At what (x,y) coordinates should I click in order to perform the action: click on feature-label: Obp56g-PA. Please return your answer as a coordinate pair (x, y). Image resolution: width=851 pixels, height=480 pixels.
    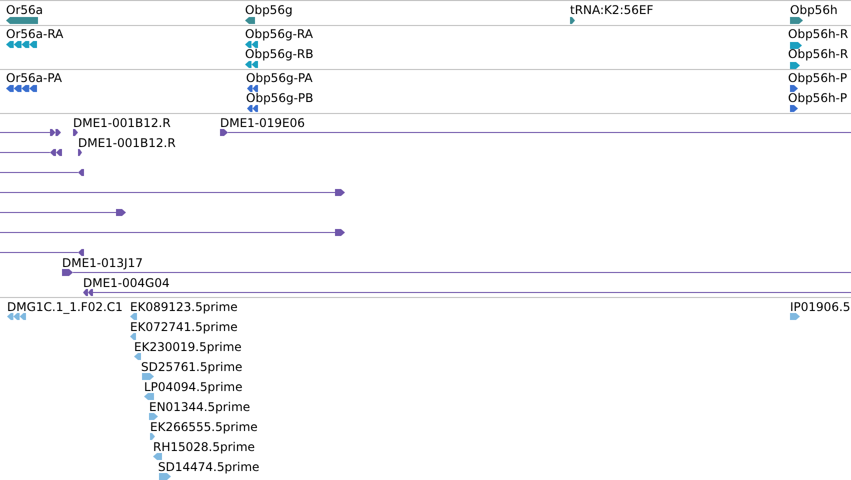
    Looking at the image, I should click on (279, 78).